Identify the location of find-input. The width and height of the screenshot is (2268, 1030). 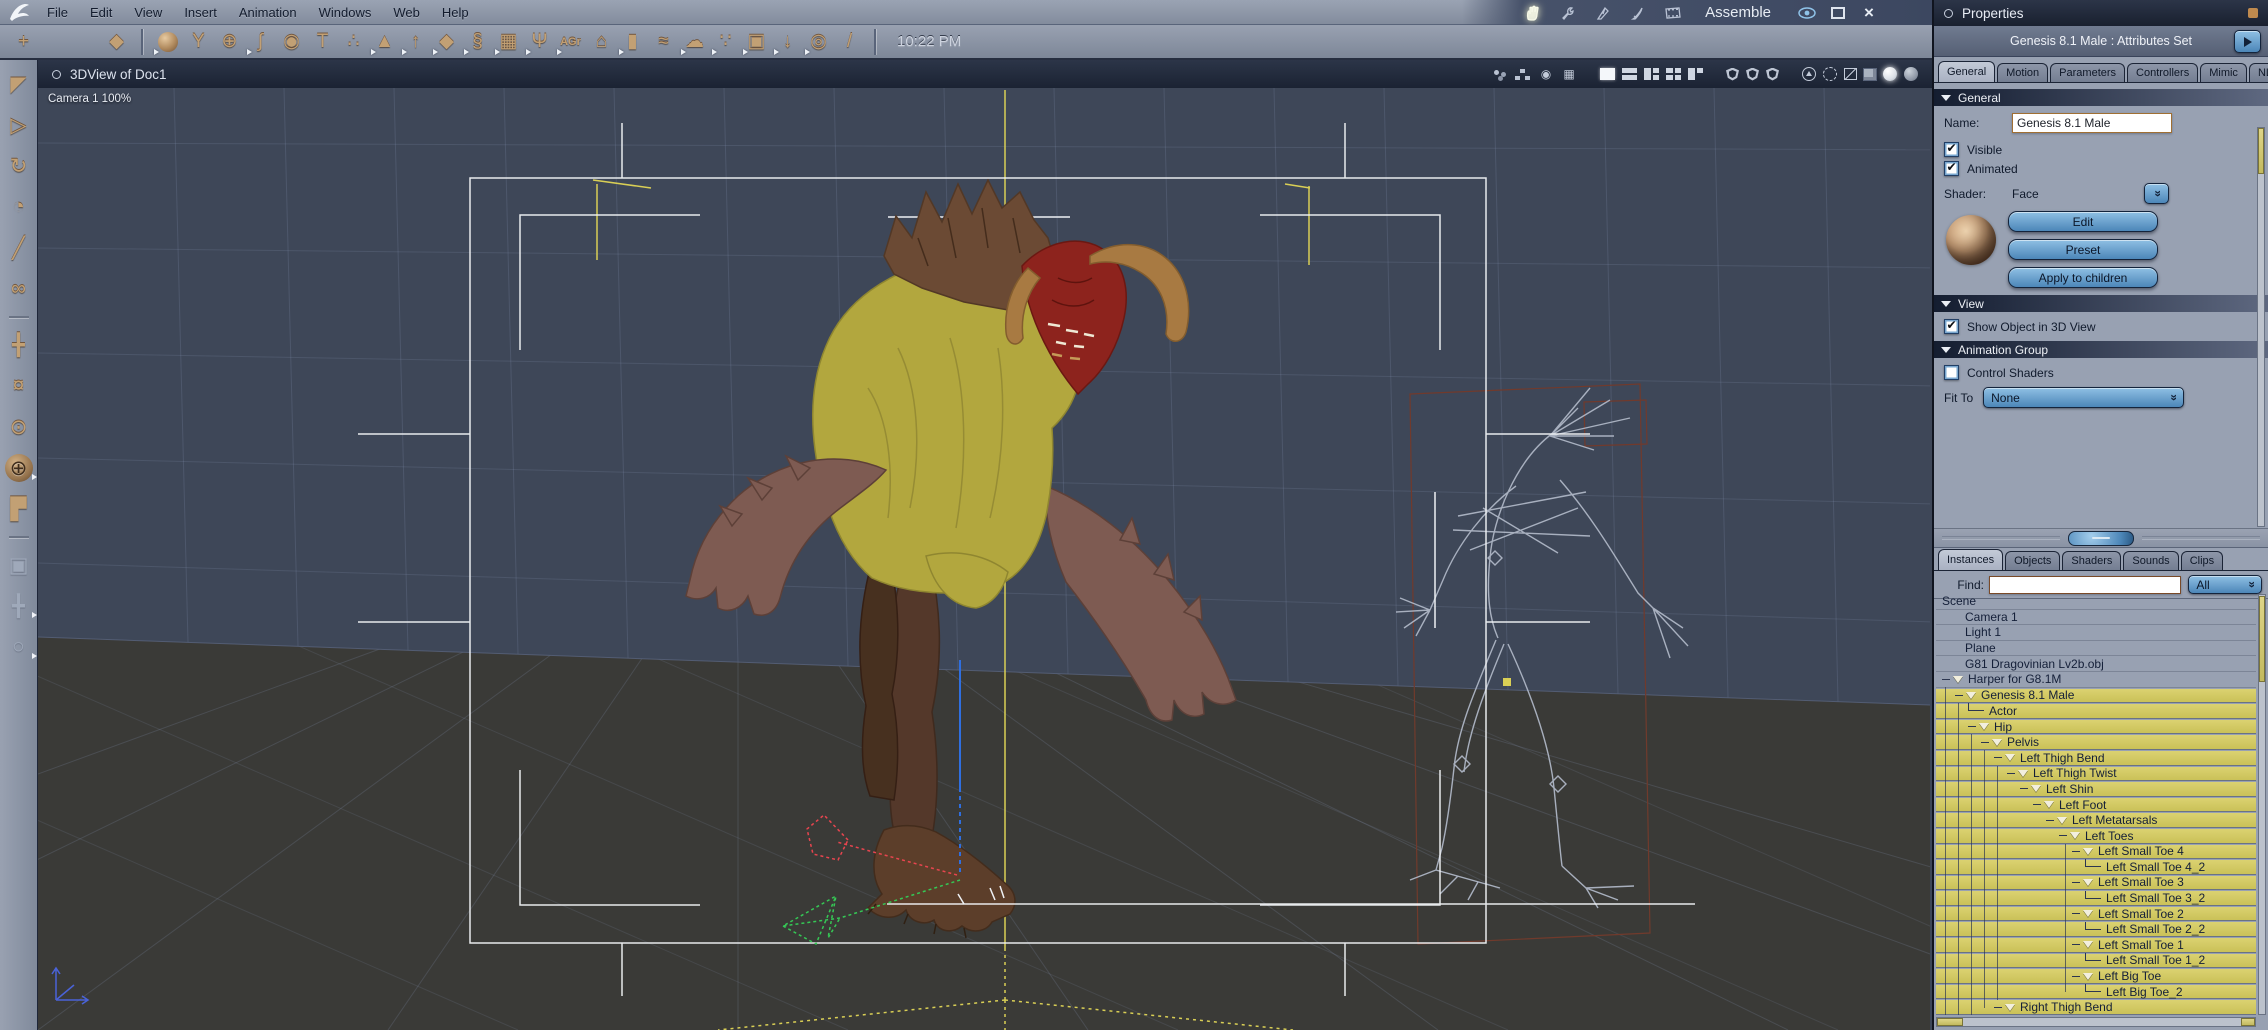
(2085, 584).